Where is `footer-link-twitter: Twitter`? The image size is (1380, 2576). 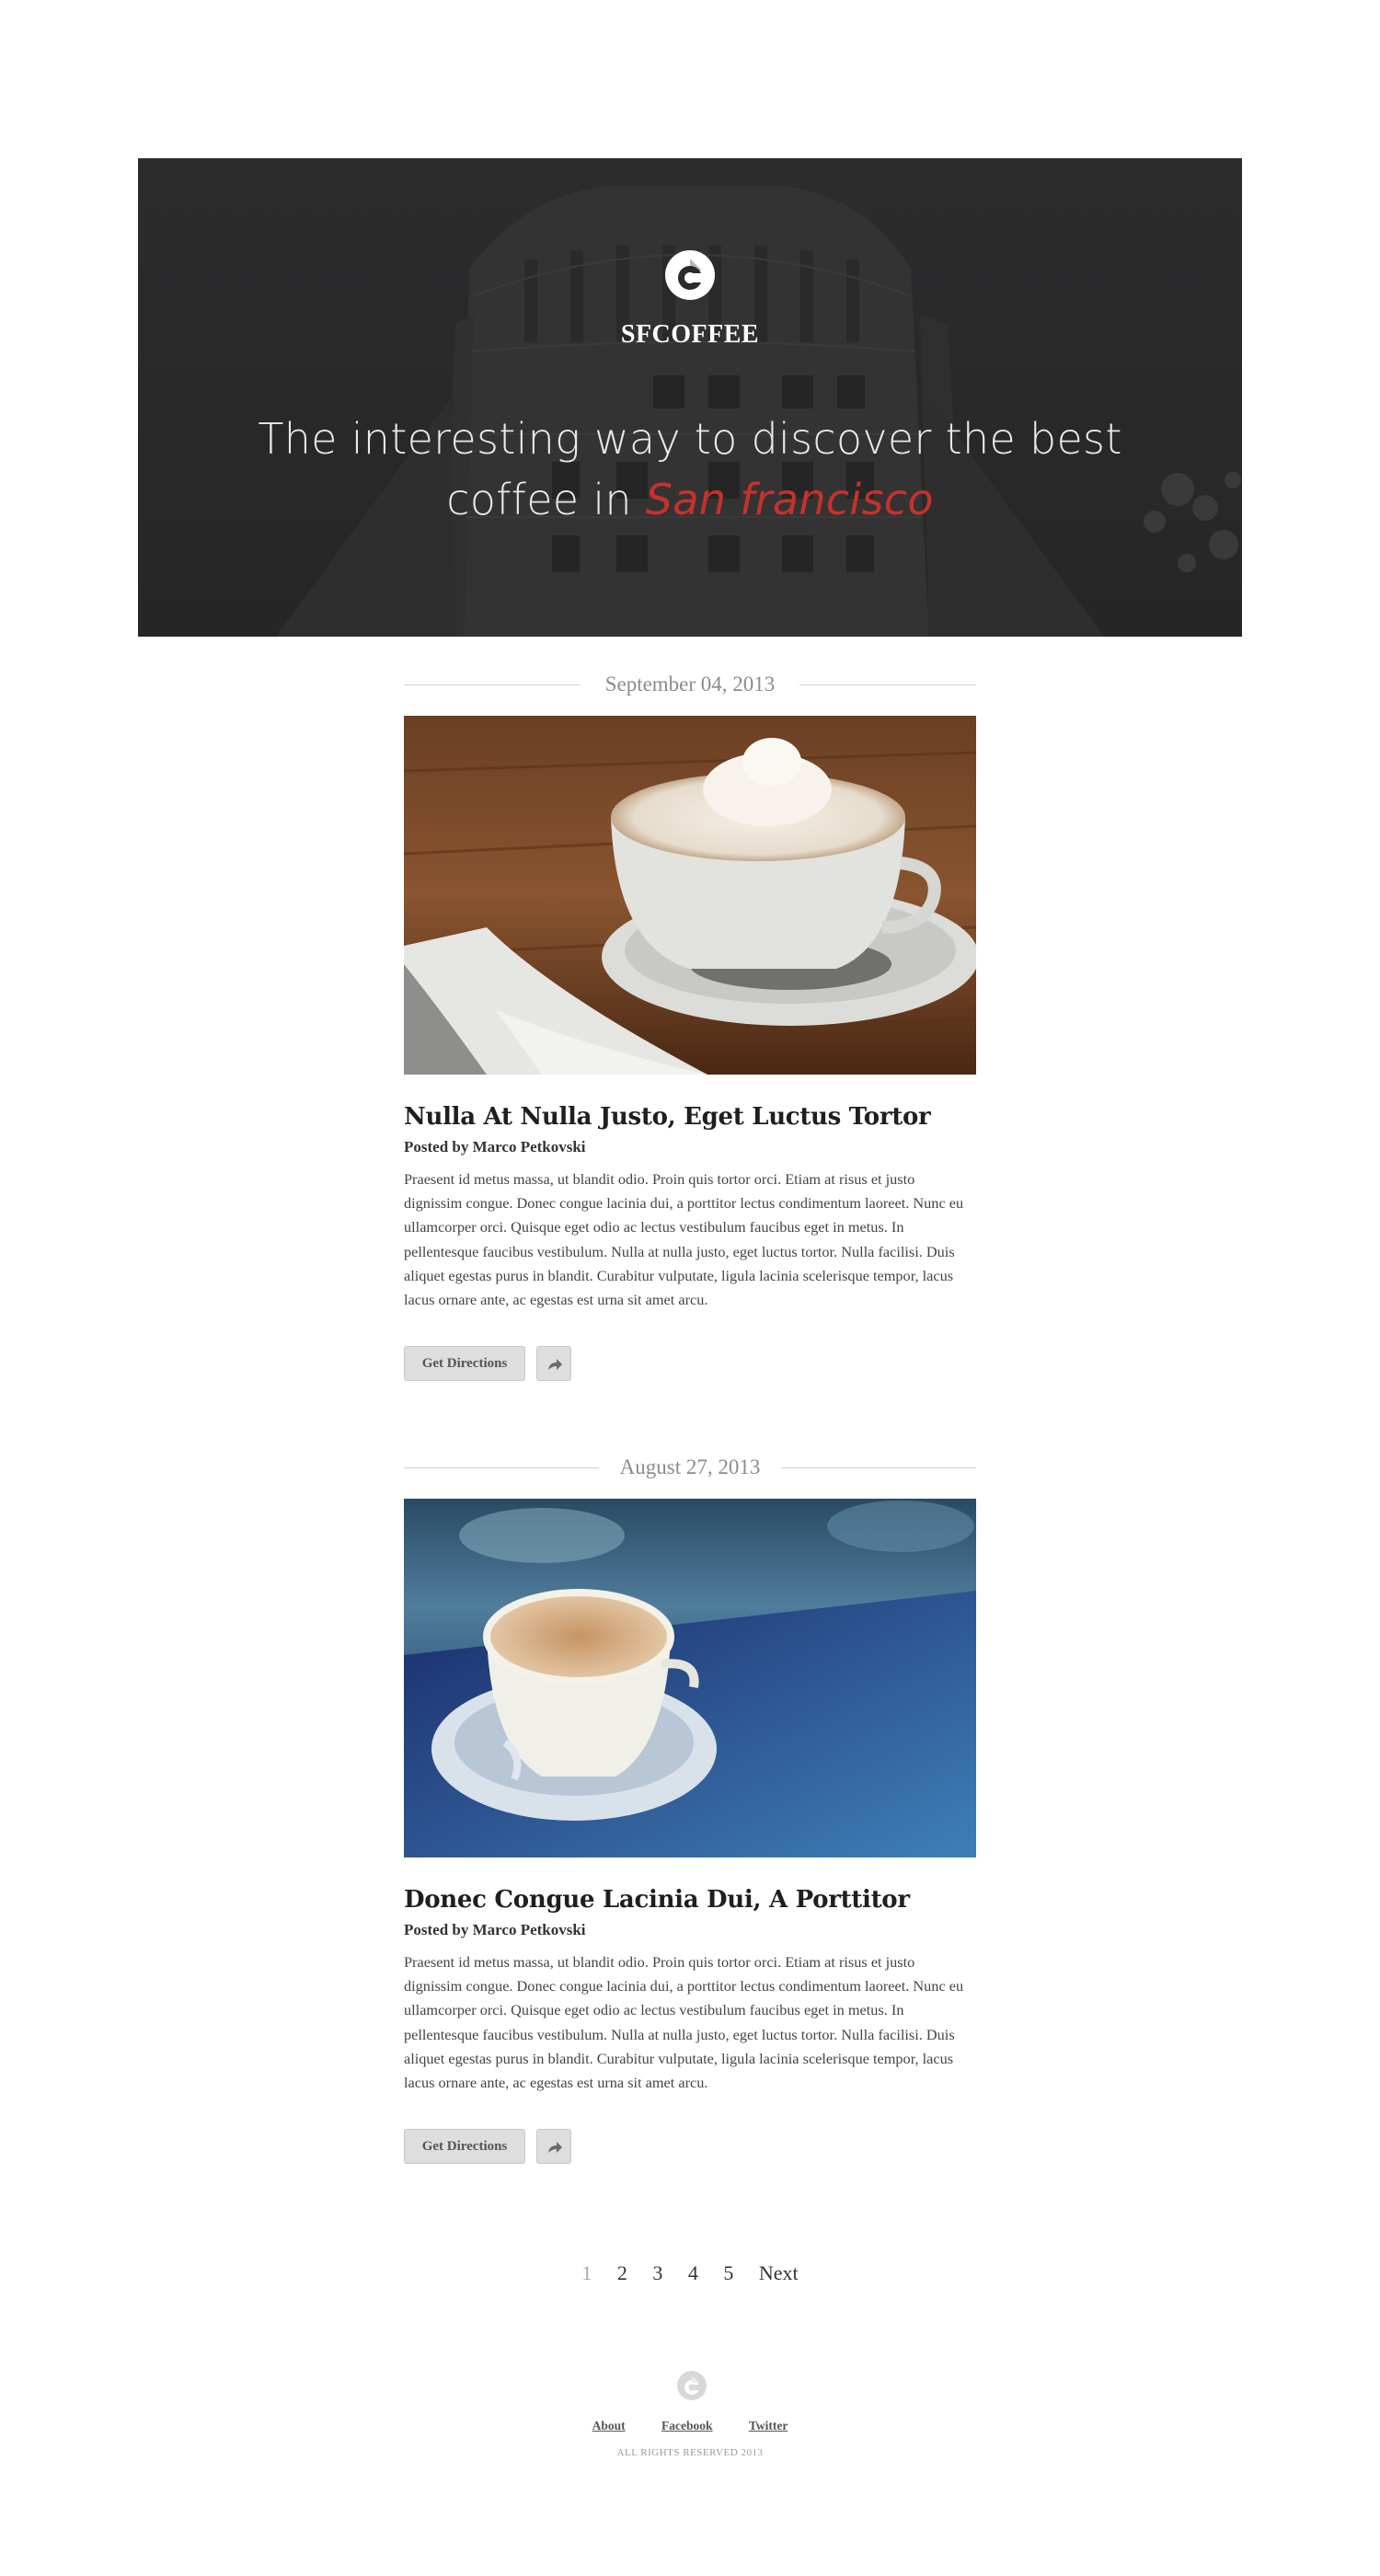 footer-link-twitter: Twitter is located at coordinates (768, 2426).